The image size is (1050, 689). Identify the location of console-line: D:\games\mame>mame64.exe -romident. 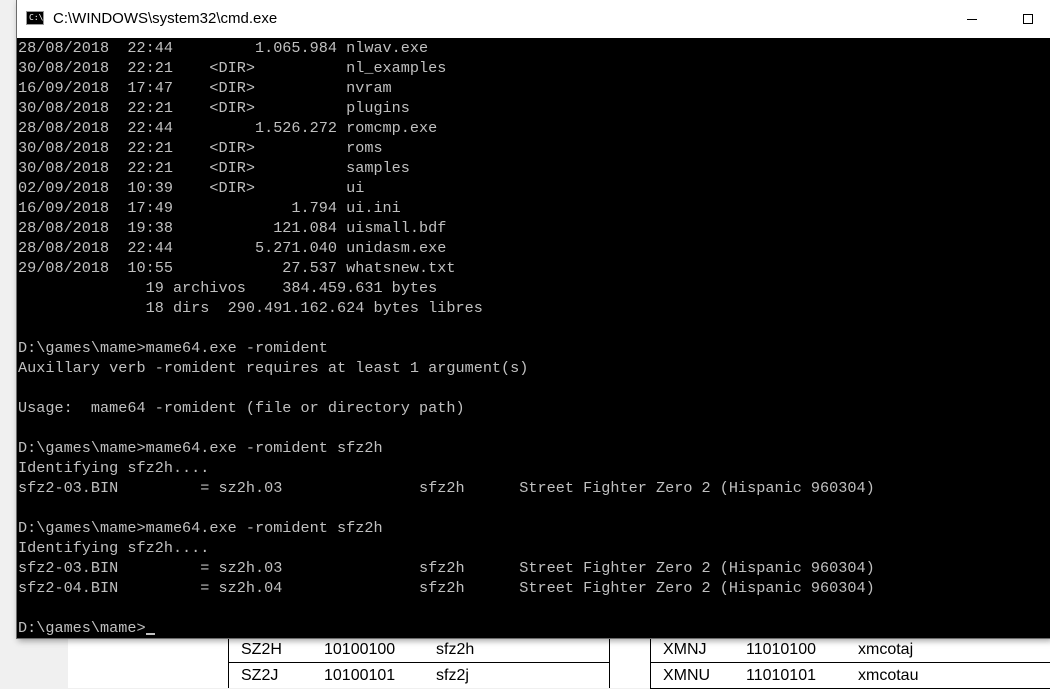
(446, 348).